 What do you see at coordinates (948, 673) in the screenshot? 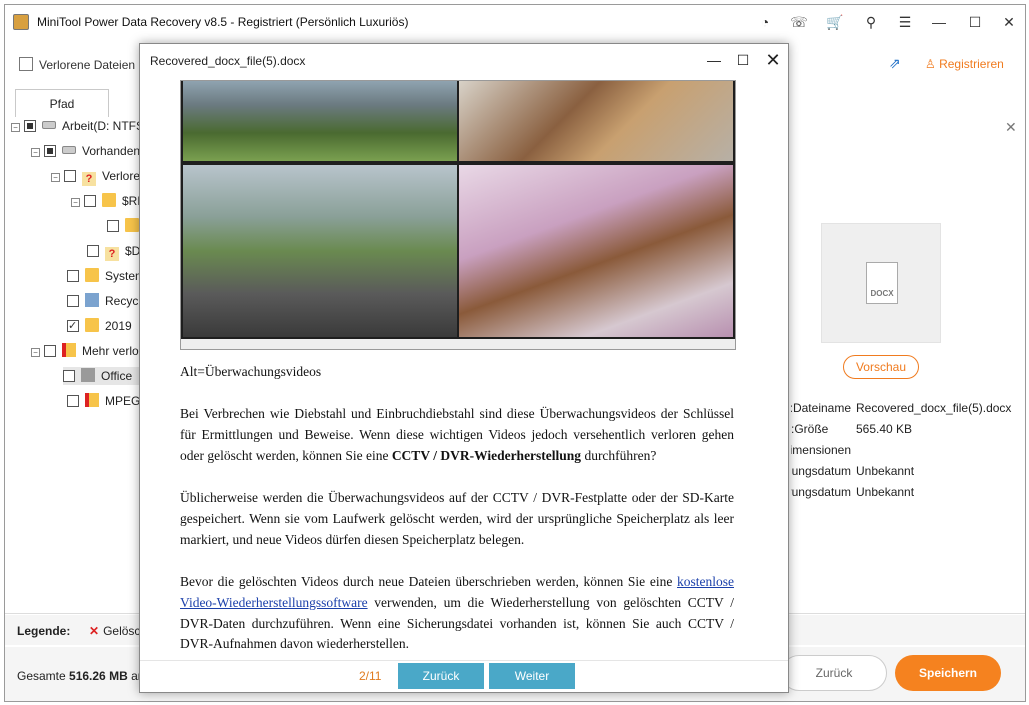
I see `save-button: Speichern` at bounding box center [948, 673].